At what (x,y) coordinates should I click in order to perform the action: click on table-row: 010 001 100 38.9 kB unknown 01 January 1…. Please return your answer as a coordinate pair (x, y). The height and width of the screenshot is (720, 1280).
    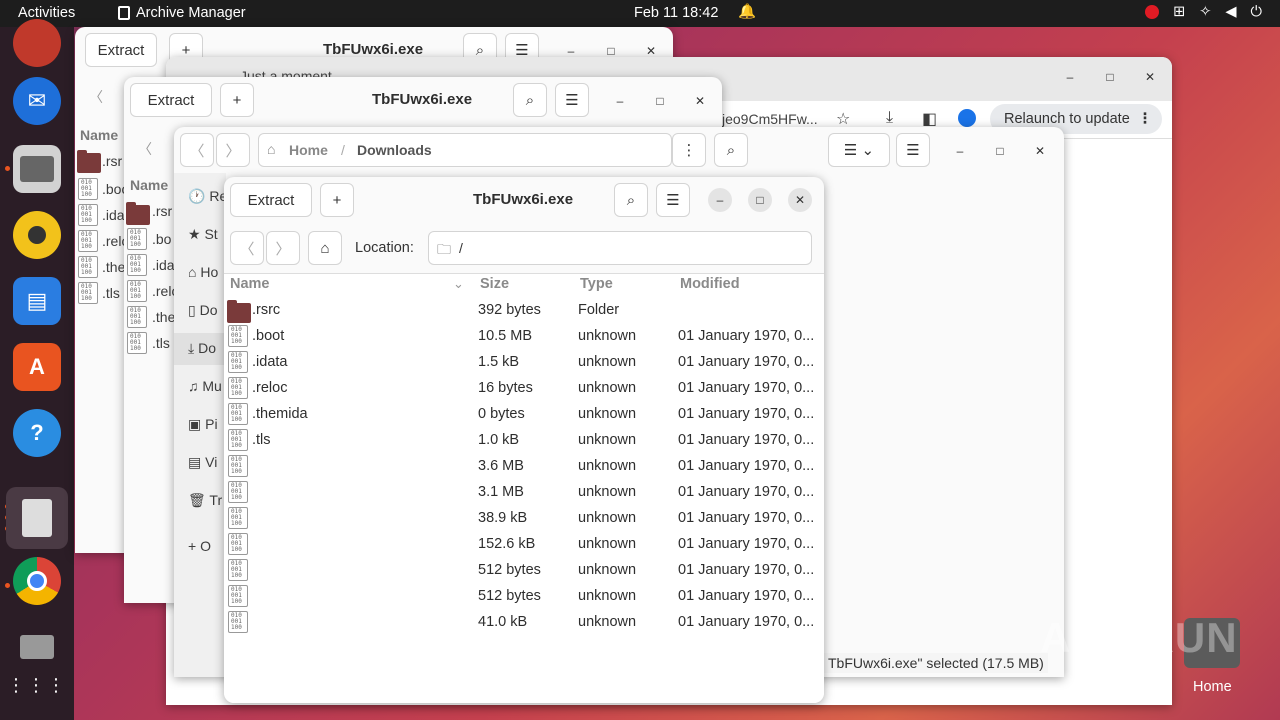
    Looking at the image, I should click on (524, 519).